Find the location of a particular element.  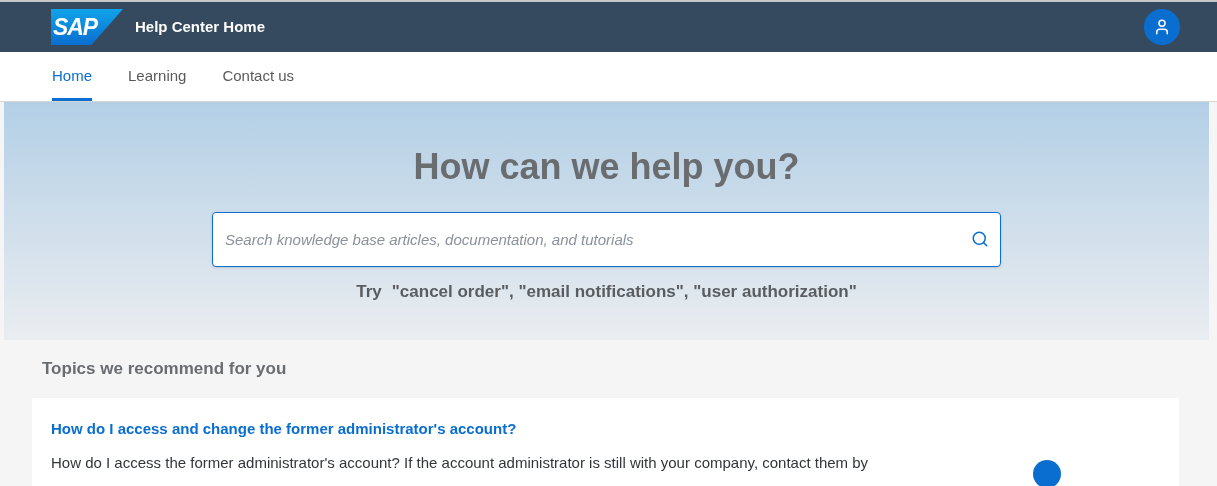

search-icon is located at coordinates (980, 239).